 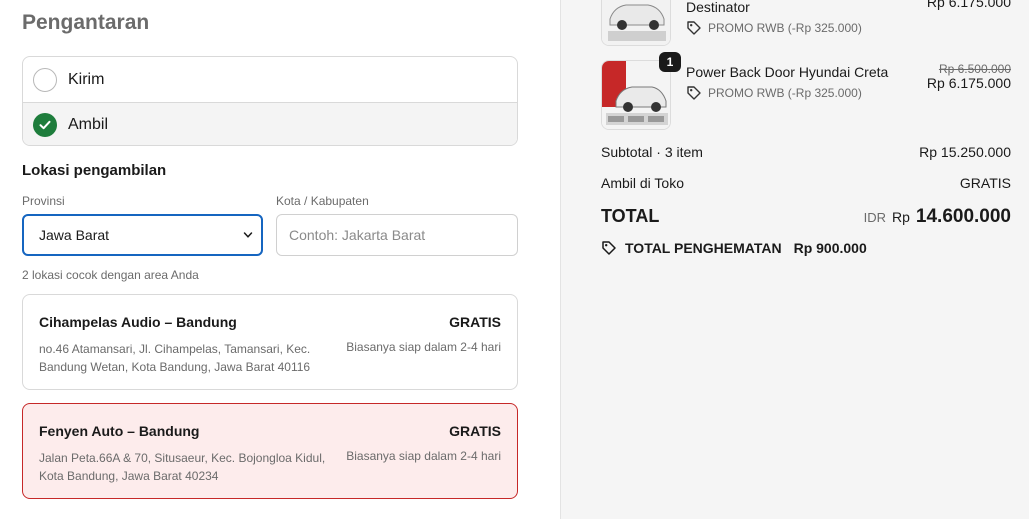 I want to click on product-original-price: Rp 6.500.000, so click(x=974, y=69).